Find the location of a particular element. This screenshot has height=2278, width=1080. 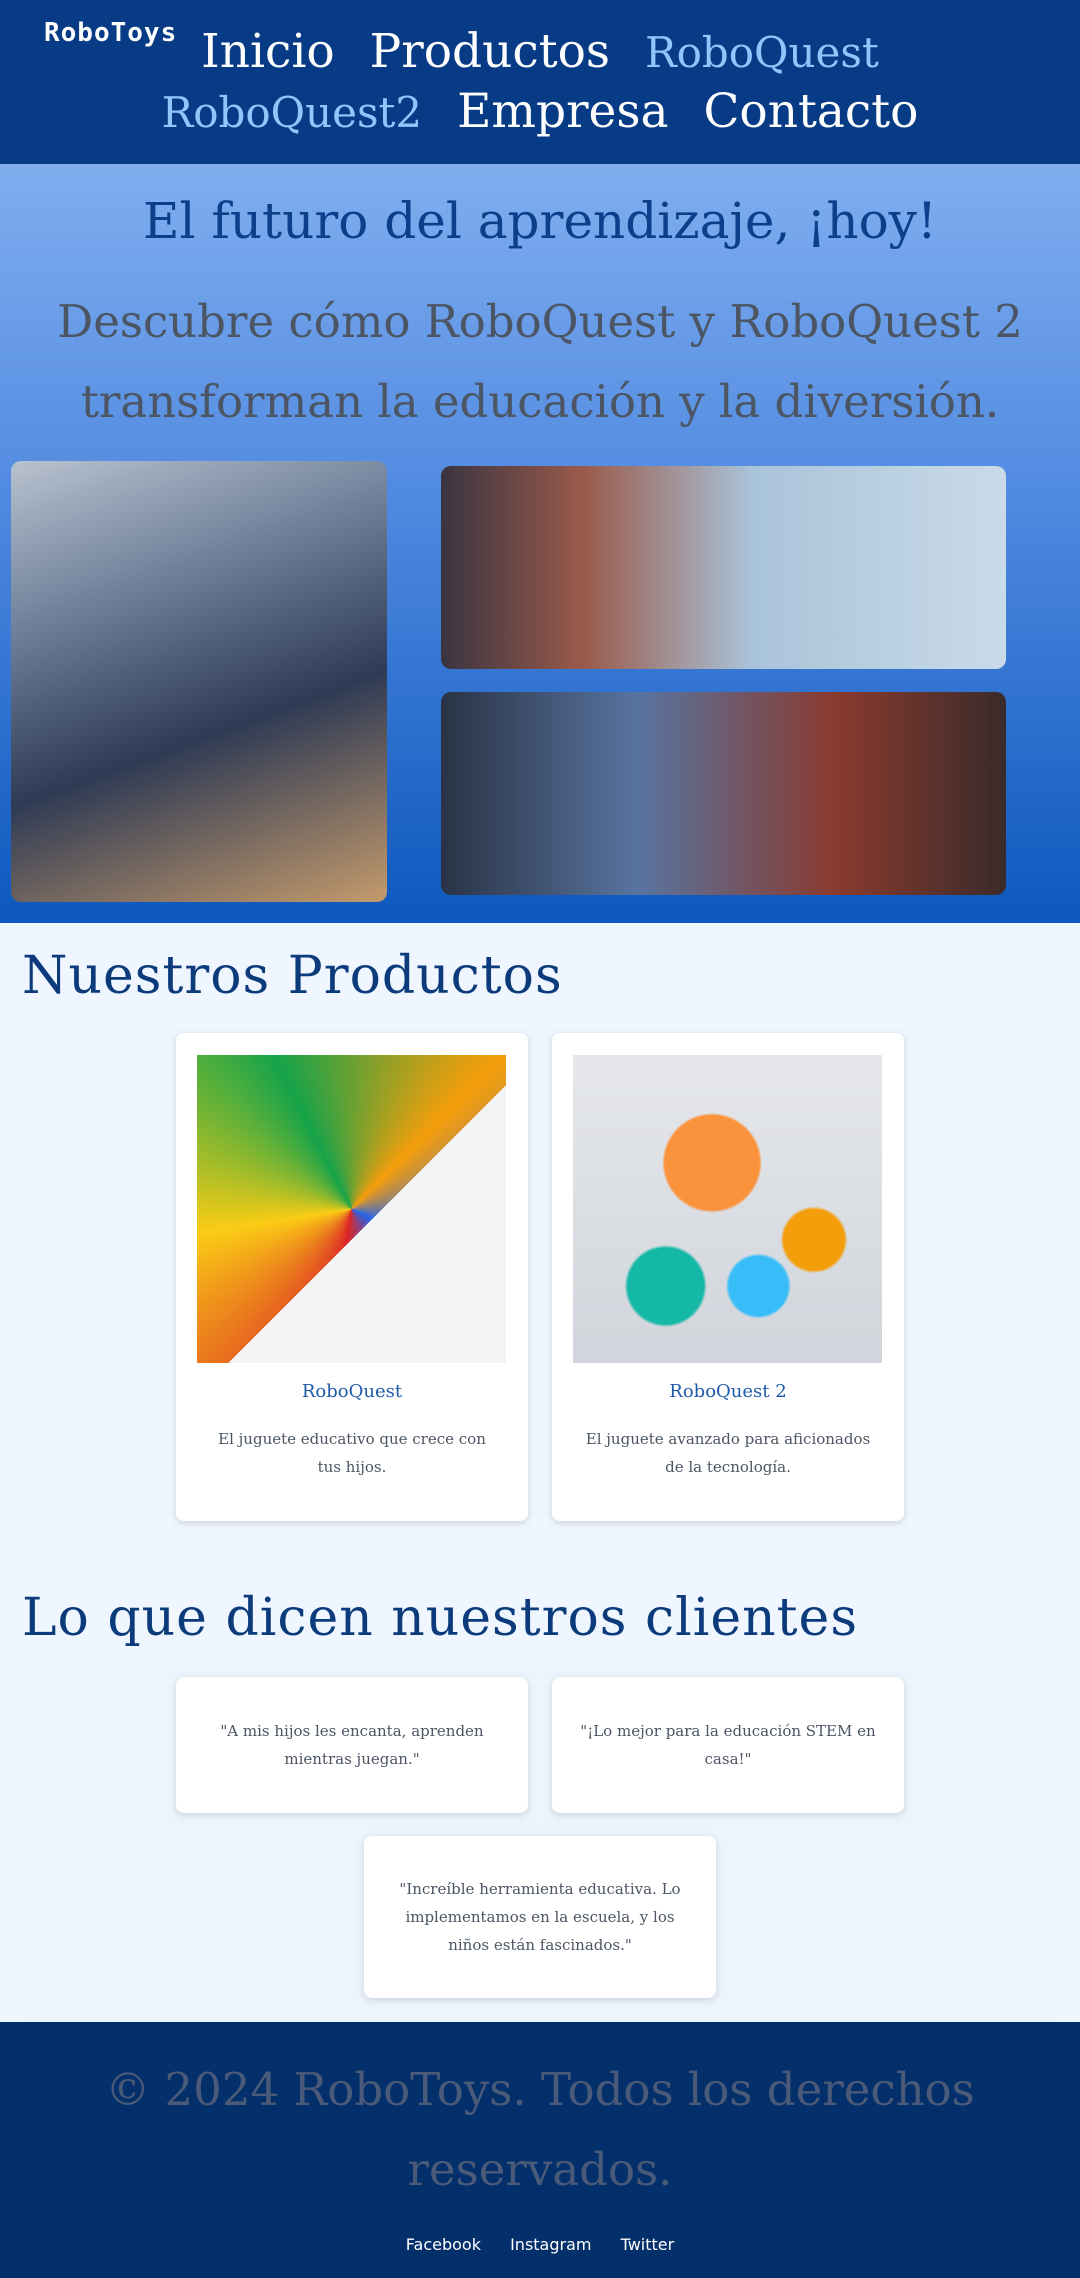

nav-link-roboquest2: RoboQuest2 is located at coordinates (292, 112).